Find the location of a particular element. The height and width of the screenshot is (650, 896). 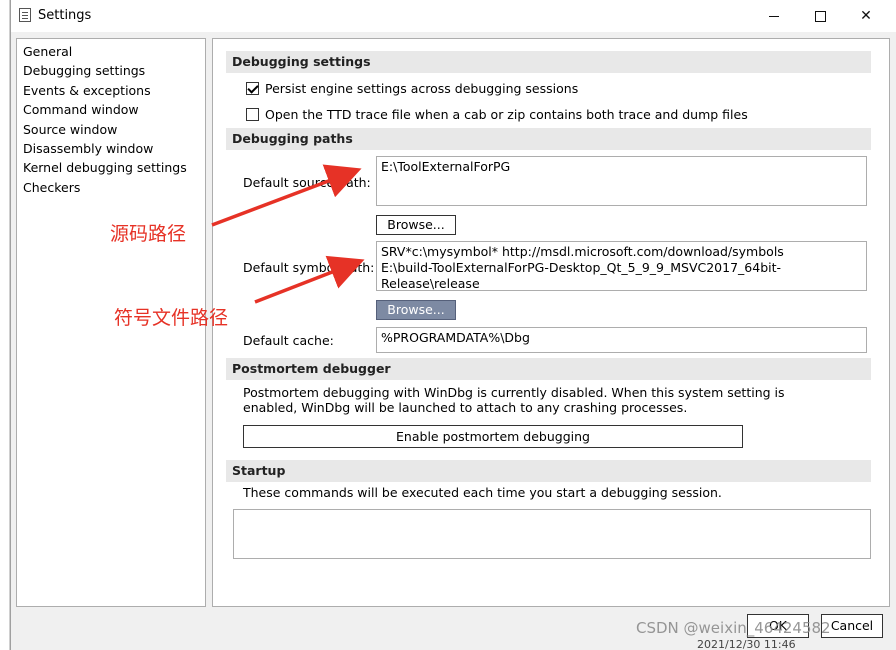

nav-item-general: General is located at coordinates (111, 51).